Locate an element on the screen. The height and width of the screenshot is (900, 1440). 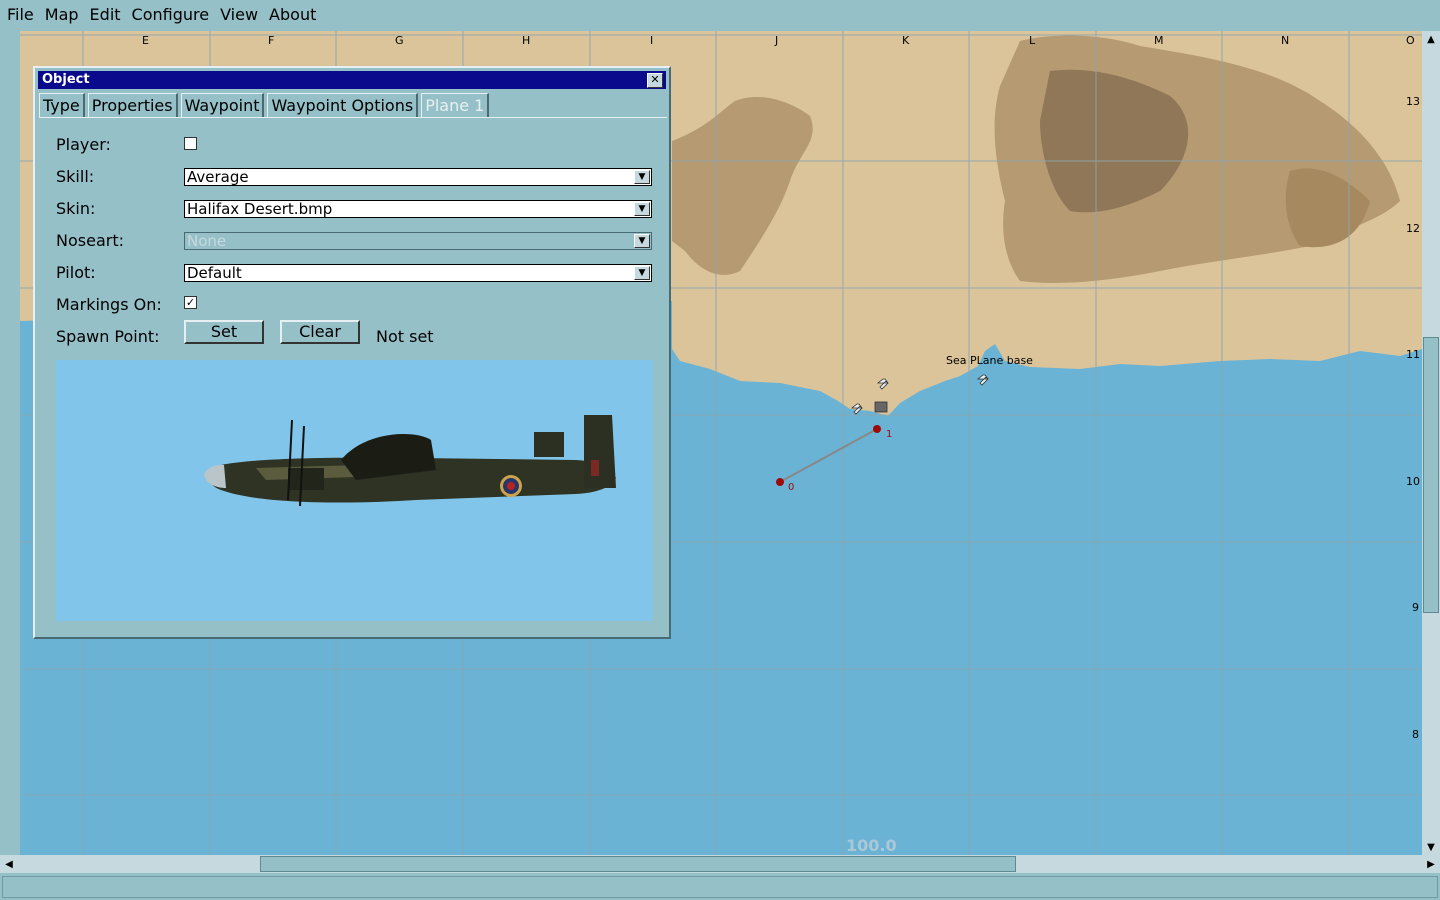
spawn-clear-button: Clear is located at coordinates (320, 332).